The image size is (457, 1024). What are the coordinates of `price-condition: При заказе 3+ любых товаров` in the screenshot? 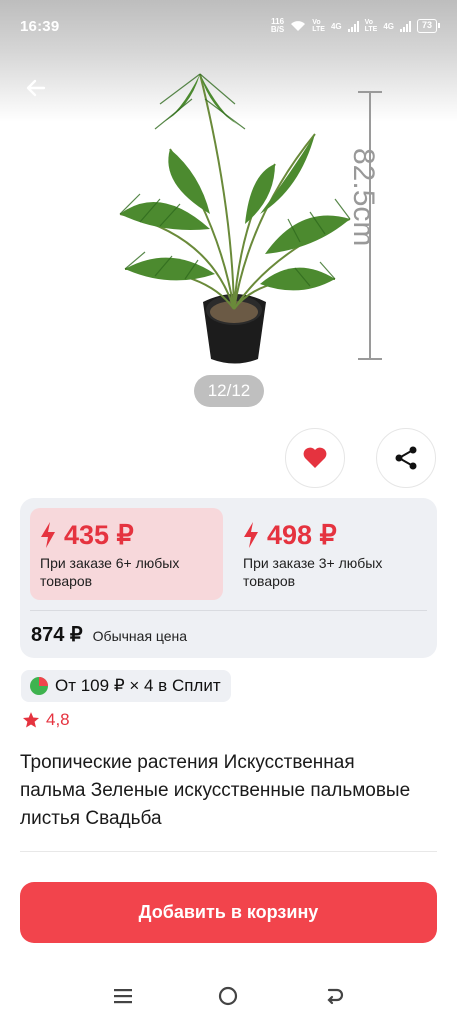 It's located at (313, 572).